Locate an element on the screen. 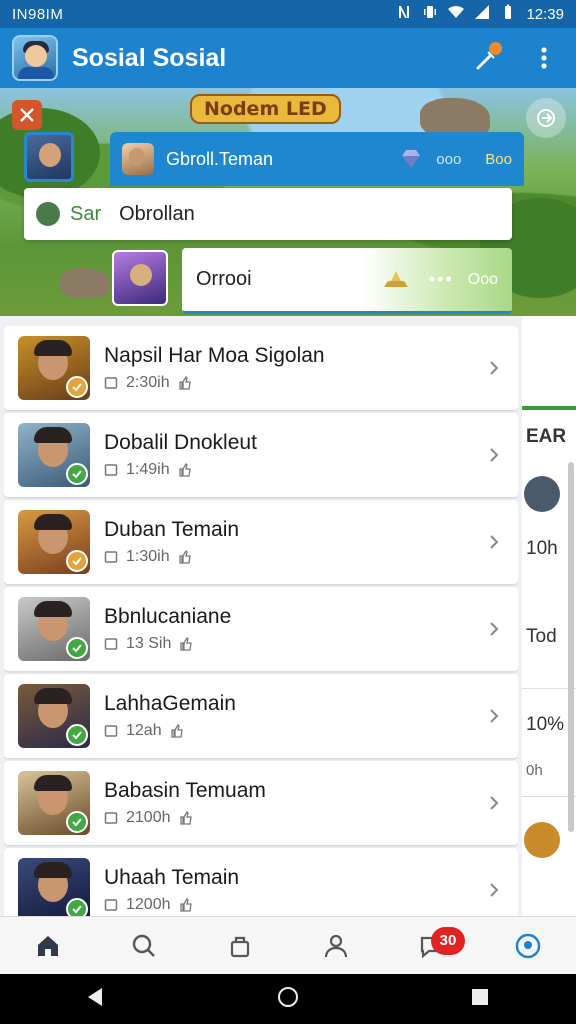 The image size is (576, 1024). preview-avatar is located at coordinates (140, 278).